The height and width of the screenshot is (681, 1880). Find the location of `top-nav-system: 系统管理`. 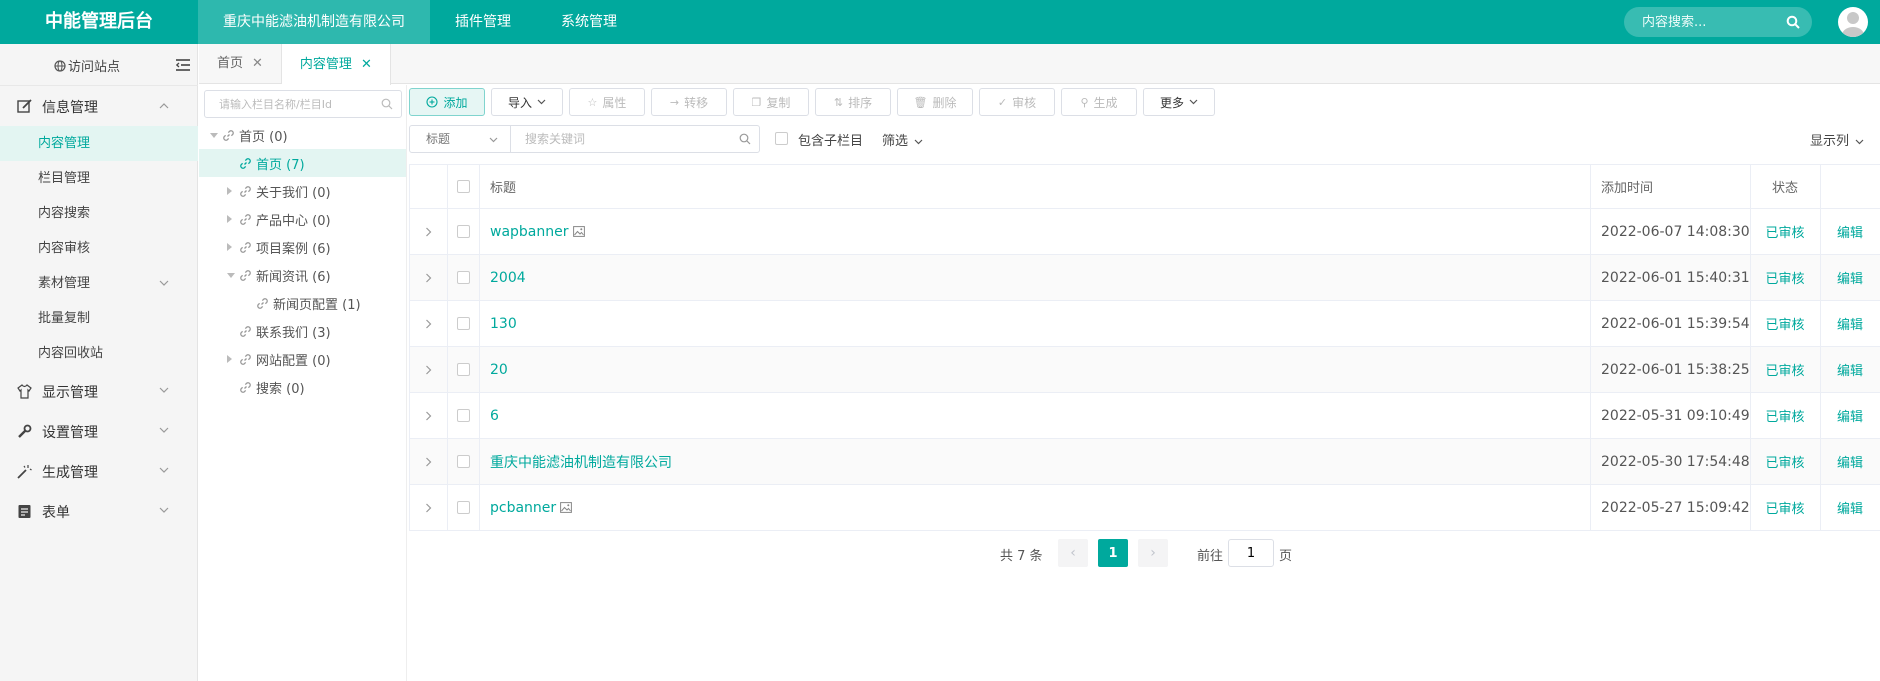

top-nav-system: 系统管理 is located at coordinates (589, 22).